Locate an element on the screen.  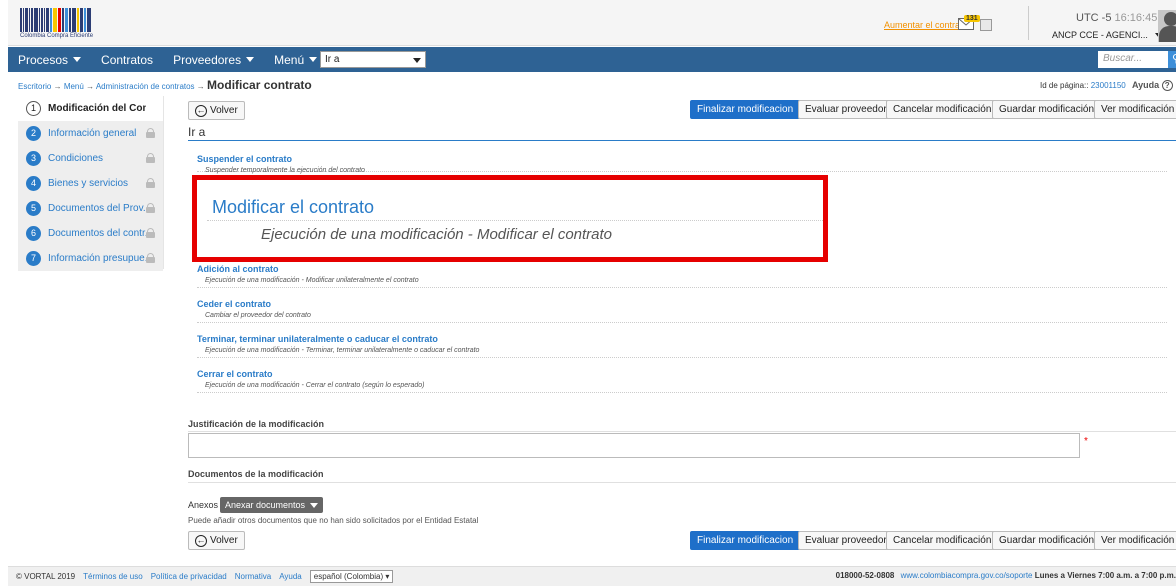
nav-procesos-label: Procesos is located at coordinates (43, 59).